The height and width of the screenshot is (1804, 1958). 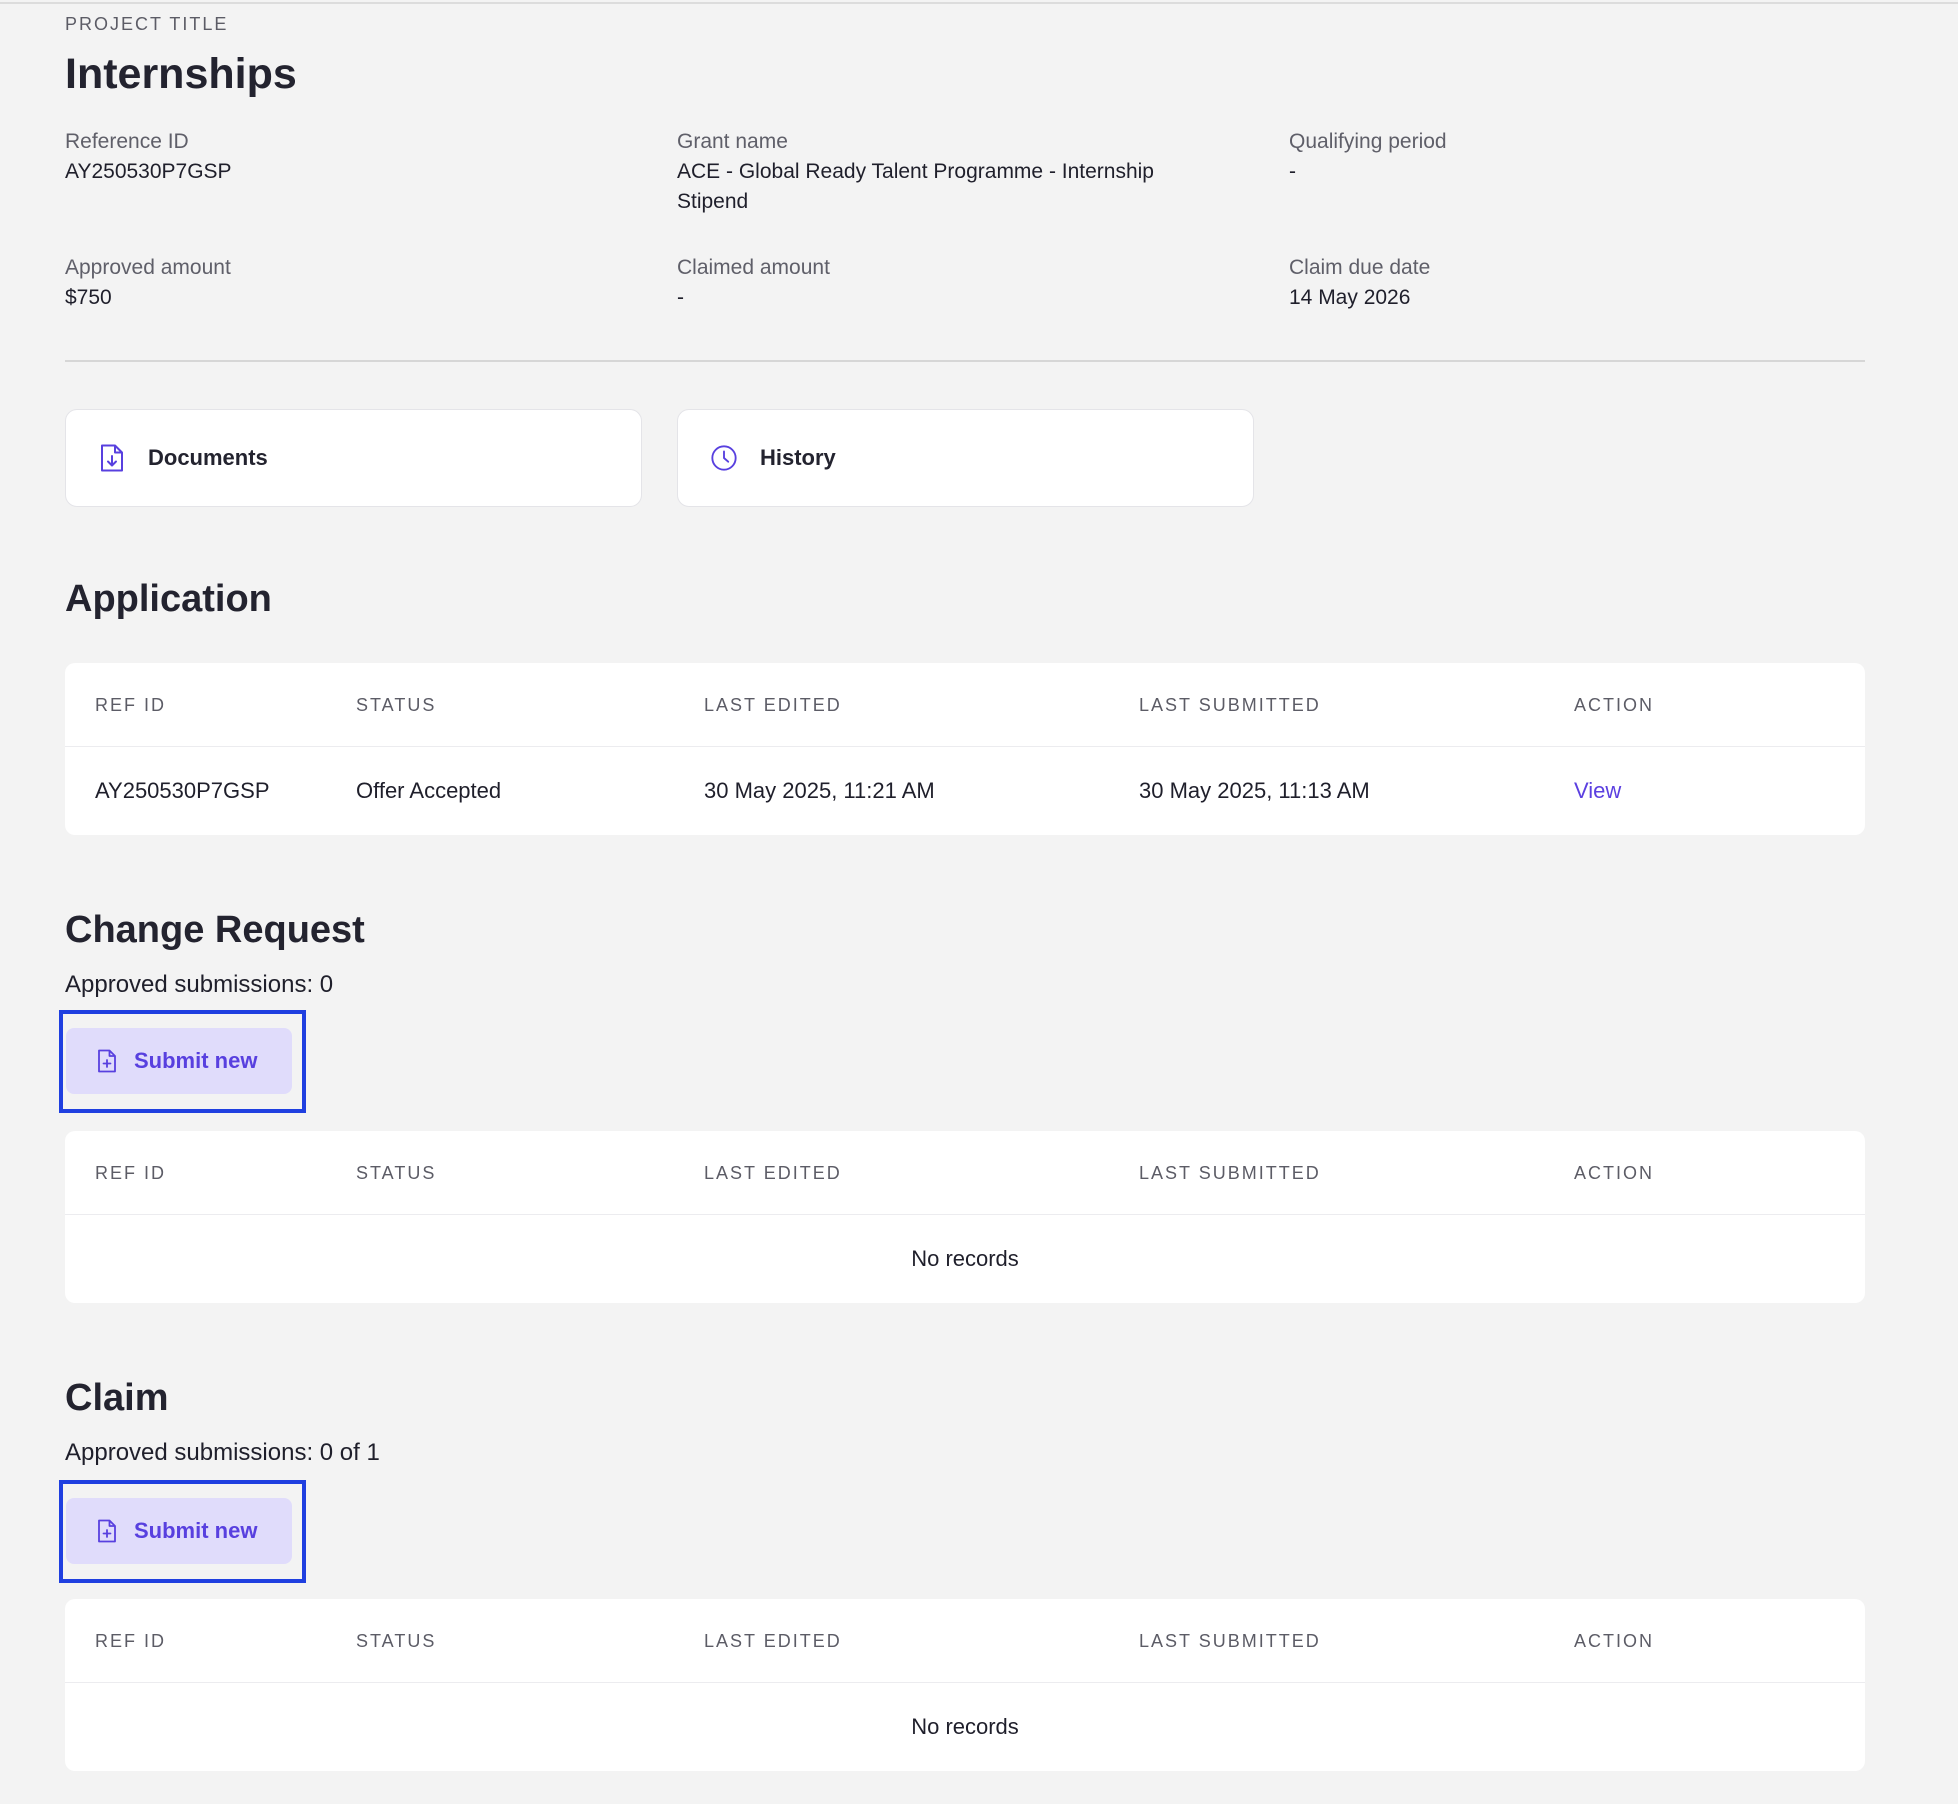 What do you see at coordinates (753, 267) in the screenshot?
I see `claimed-amount-label: Claimed amount` at bounding box center [753, 267].